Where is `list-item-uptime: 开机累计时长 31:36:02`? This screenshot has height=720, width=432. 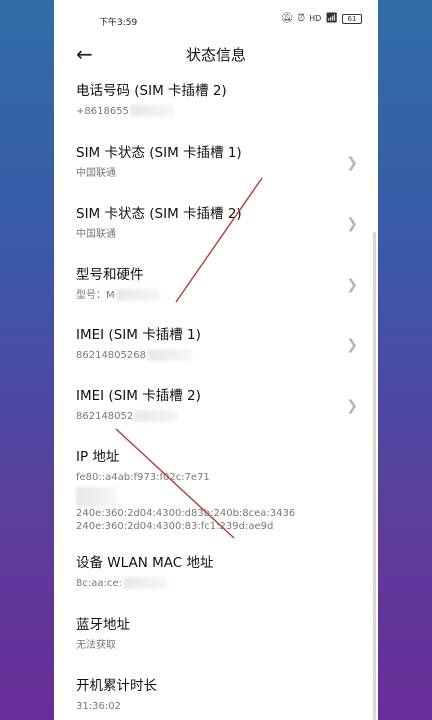
list-item-uptime: 开机累计时长 31:36:02 is located at coordinates (221, 693).